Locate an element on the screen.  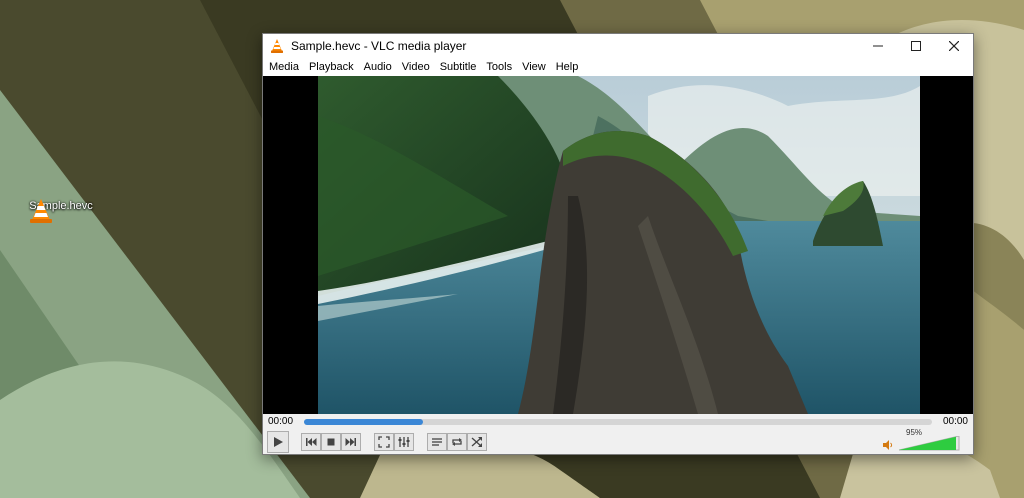
speaker-icon is located at coordinates (888, 445).